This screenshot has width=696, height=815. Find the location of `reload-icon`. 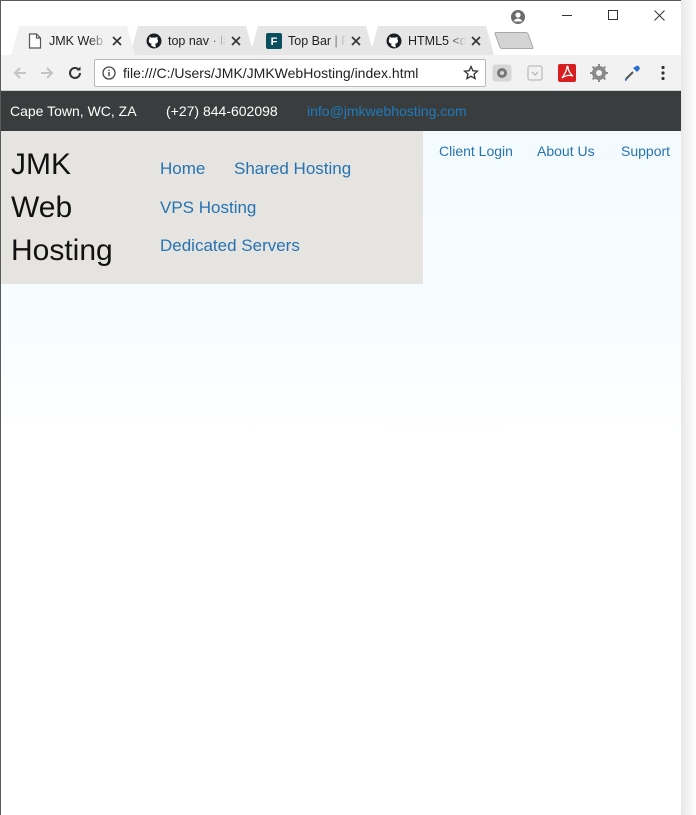

reload-icon is located at coordinates (75, 72).